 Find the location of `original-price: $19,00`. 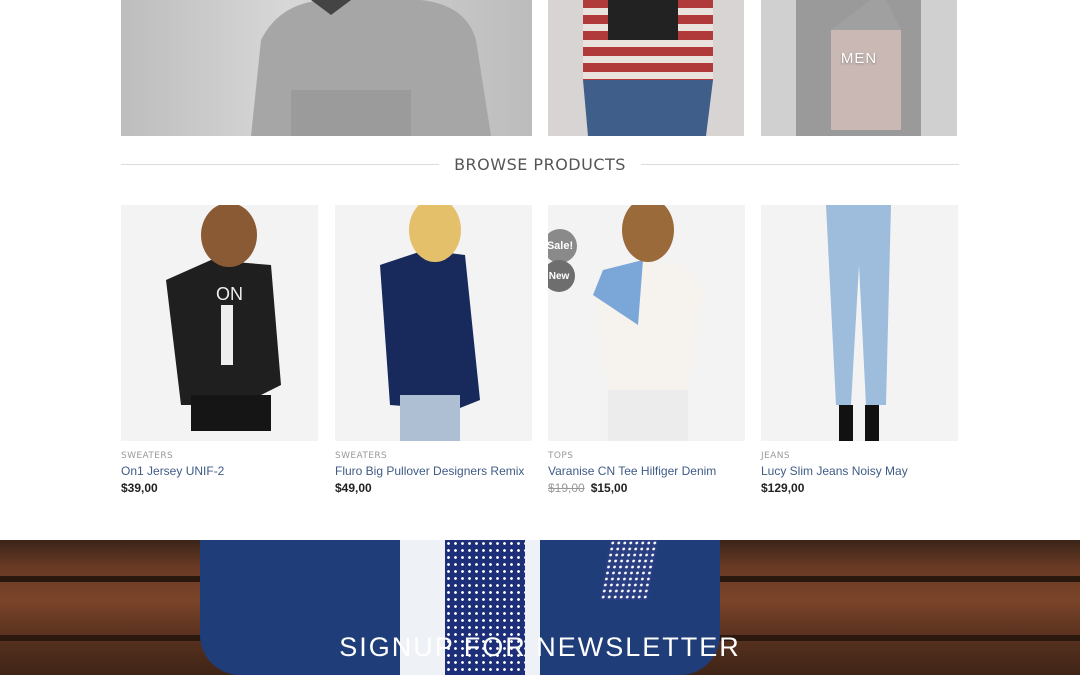

original-price: $19,00 is located at coordinates (566, 488).